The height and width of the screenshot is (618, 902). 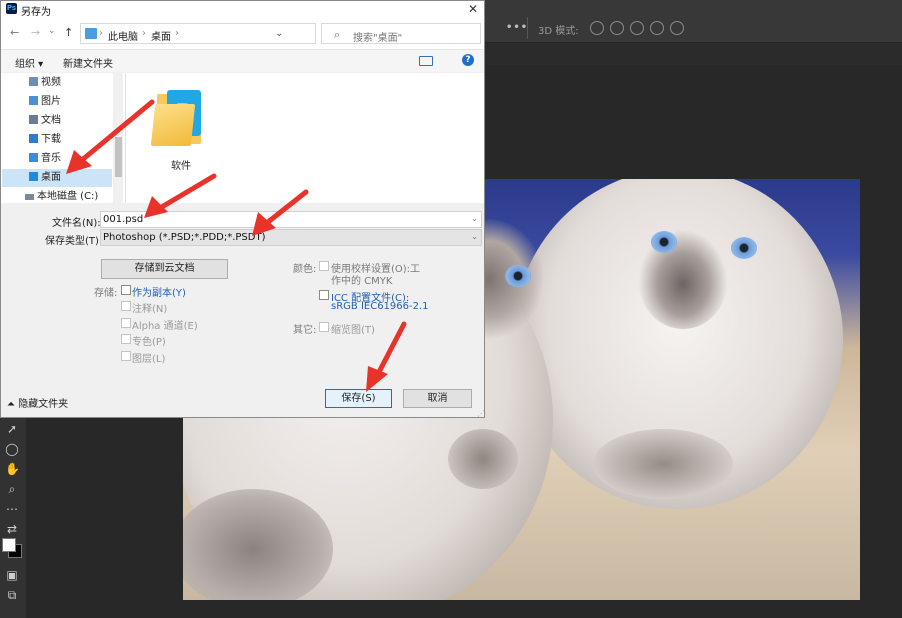 I want to click on spot-colors-checkbox, so click(x=126, y=339).